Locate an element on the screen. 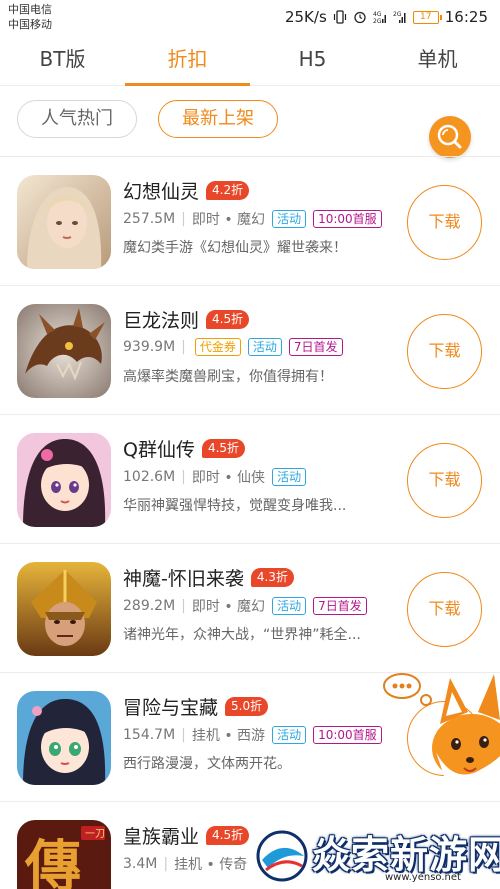 The height and width of the screenshot is (889, 500). watermark: 焱索新游网 www.yenso.net is located at coordinates (375, 854).